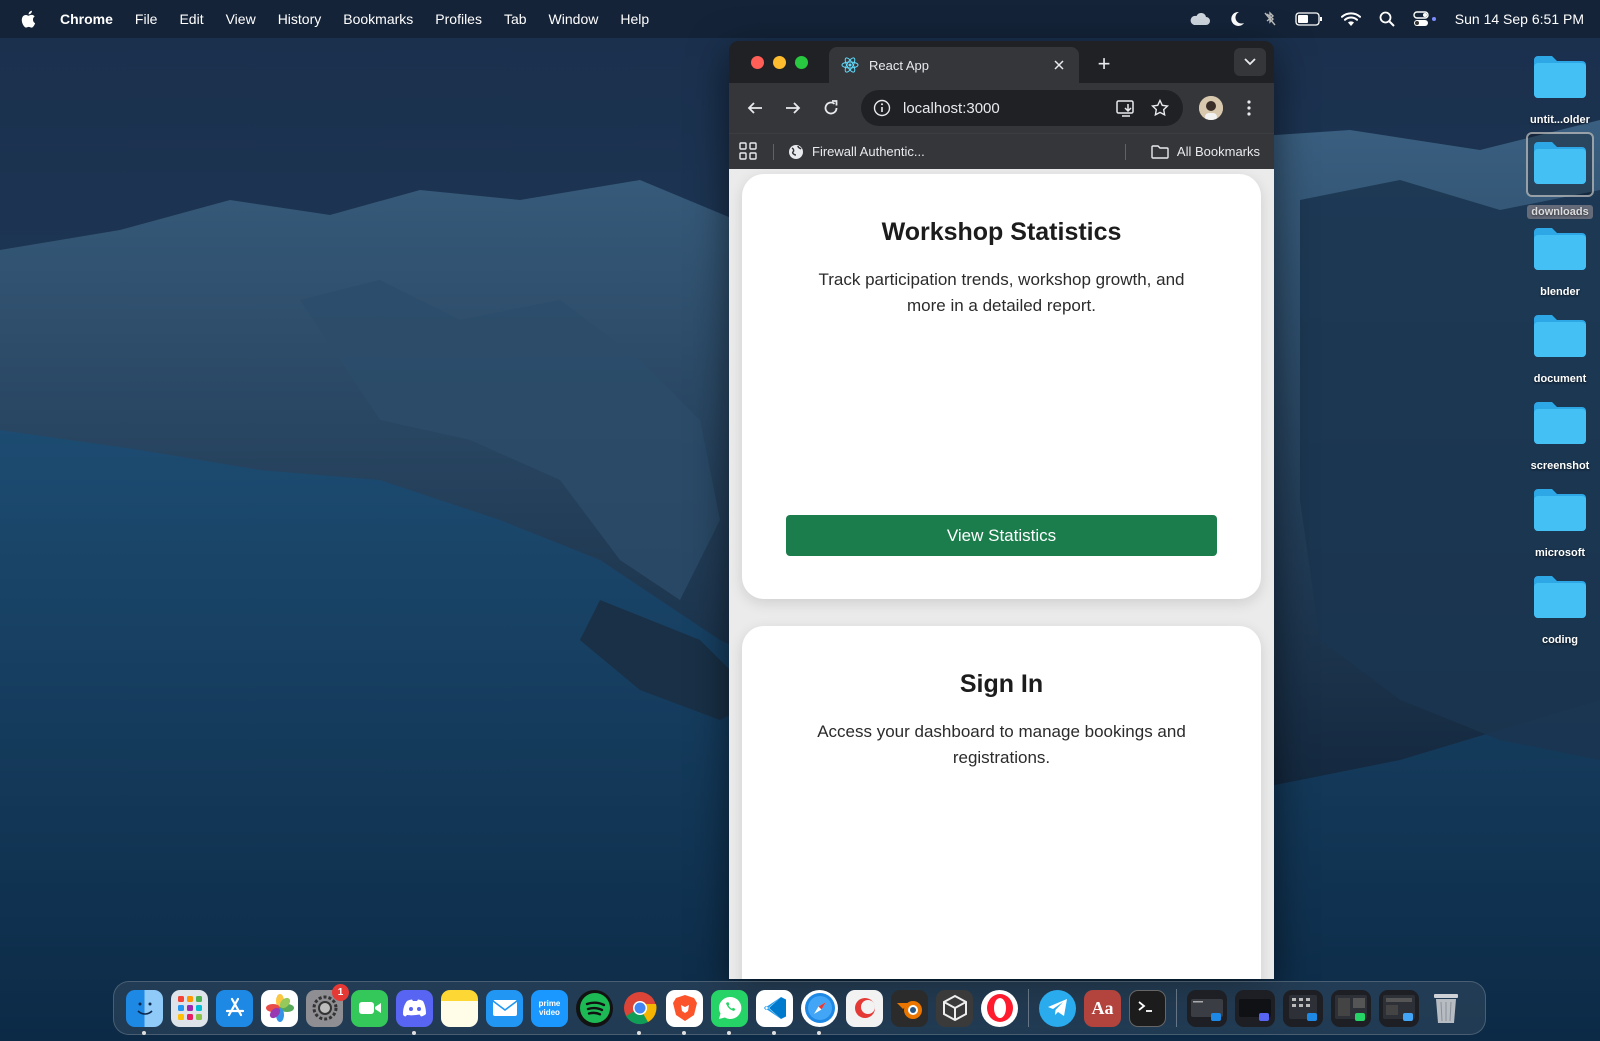  What do you see at coordinates (1160, 151) in the screenshot?
I see `folder-outline-icon` at bounding box center [1160, 151].